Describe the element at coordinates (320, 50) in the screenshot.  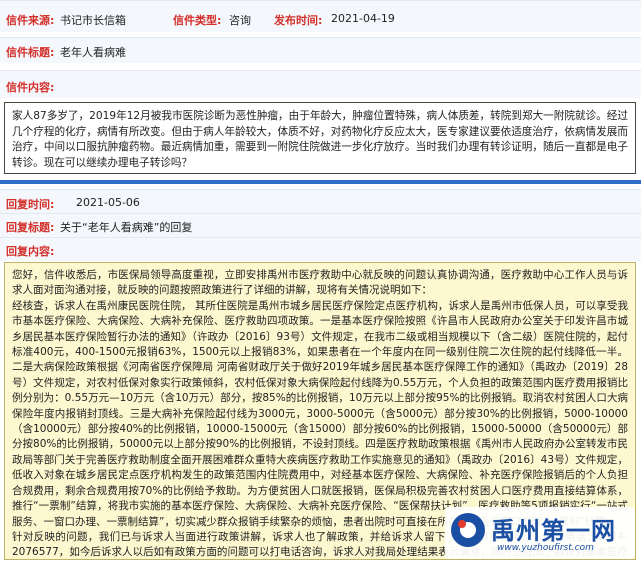
I see `letter-title-row: 信件标题: 老年人看病难` at that location.